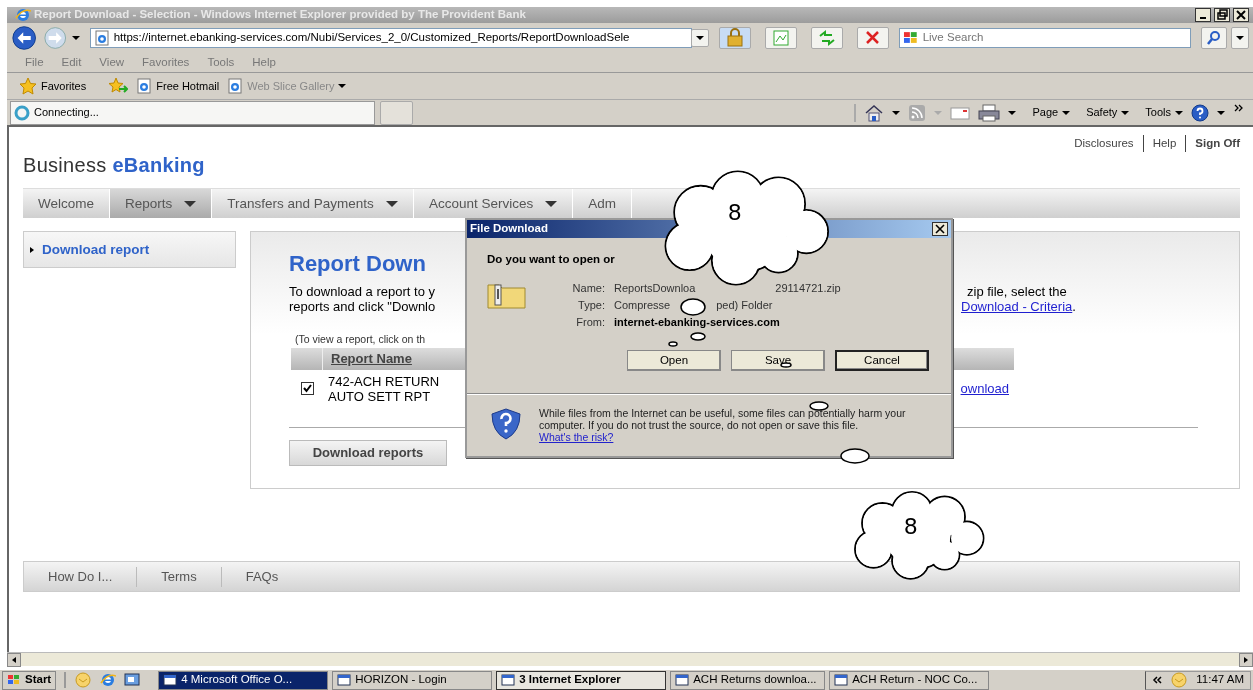  What do you see at coordinates (1200, 112) in the screenshot?
I see `help-icon` at bounding box center [1200, 112].